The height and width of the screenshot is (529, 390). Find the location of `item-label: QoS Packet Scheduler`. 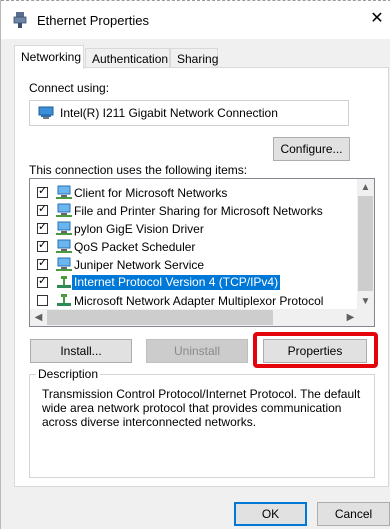

item-label: QoS Packet Scheduler is located at coordinates (135, 247).